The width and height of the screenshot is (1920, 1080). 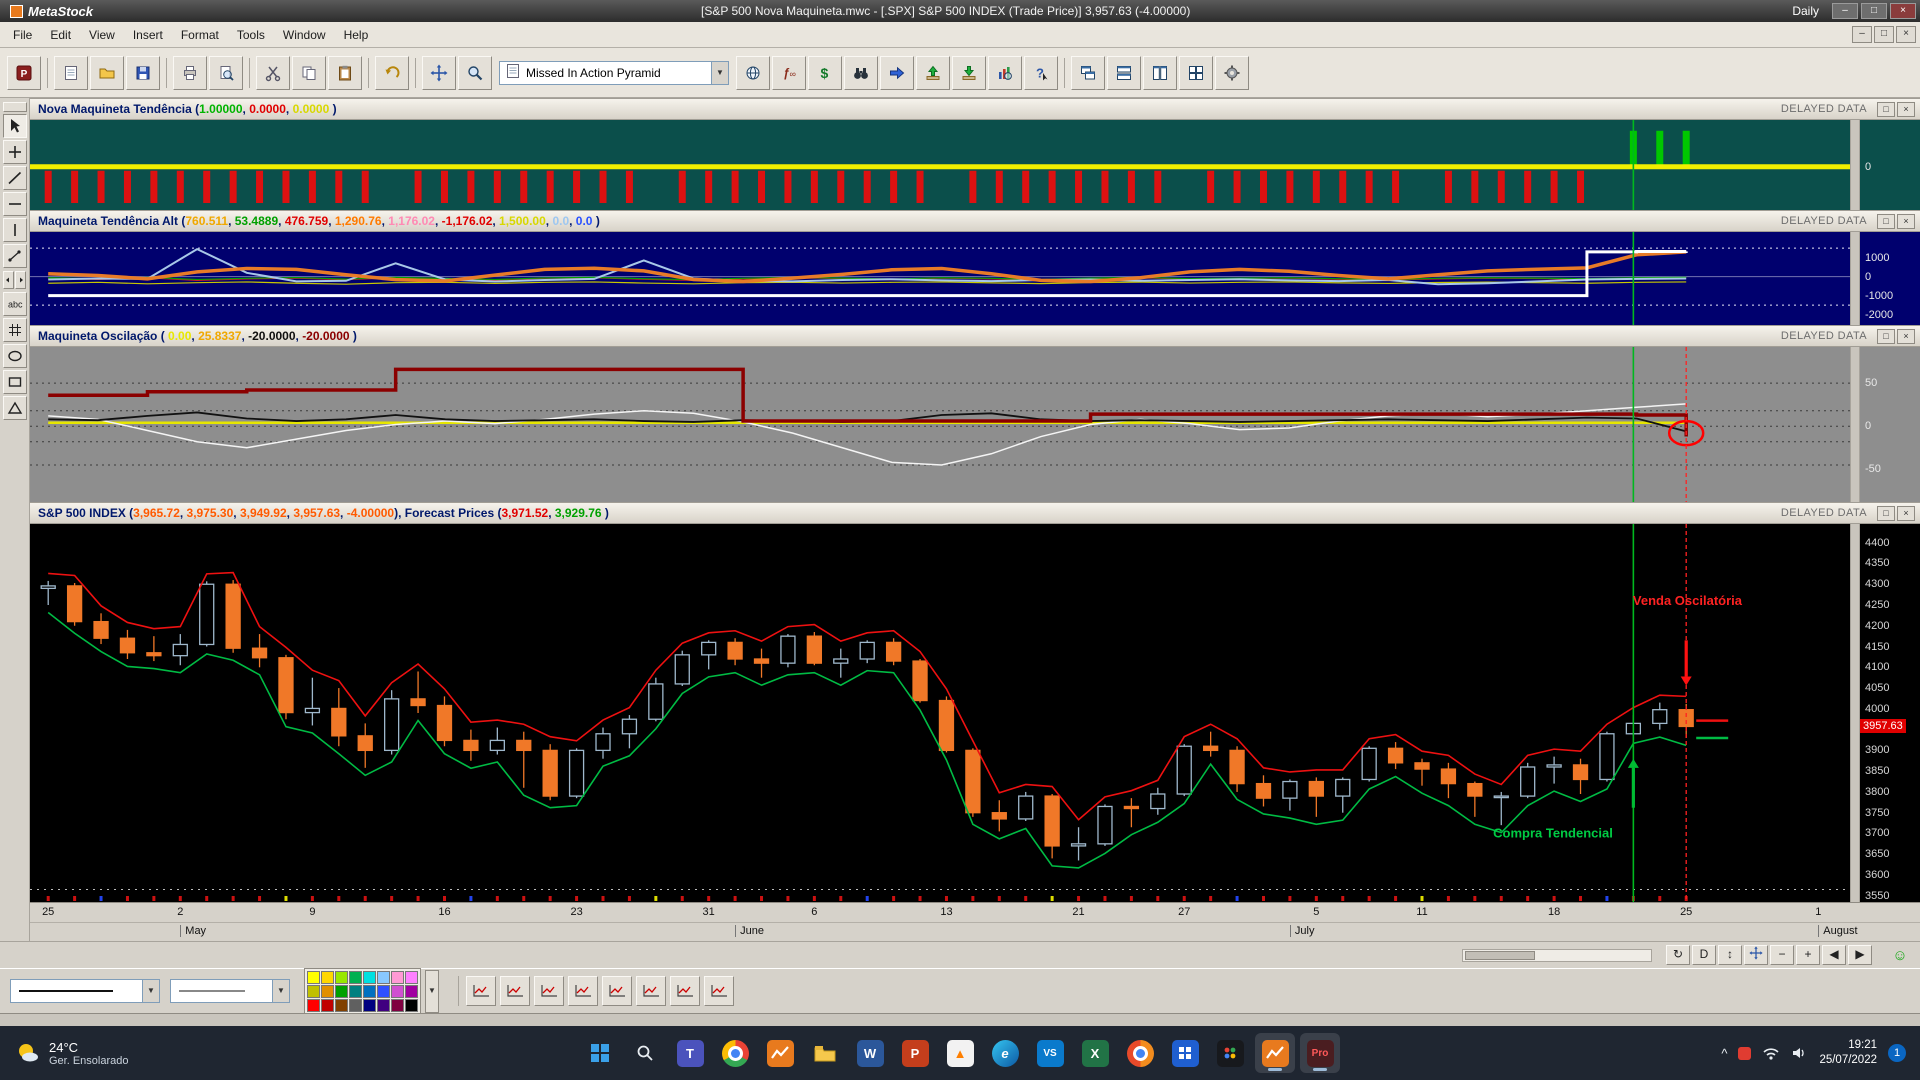 I want to click on go-button, so click(x=897, y=72).